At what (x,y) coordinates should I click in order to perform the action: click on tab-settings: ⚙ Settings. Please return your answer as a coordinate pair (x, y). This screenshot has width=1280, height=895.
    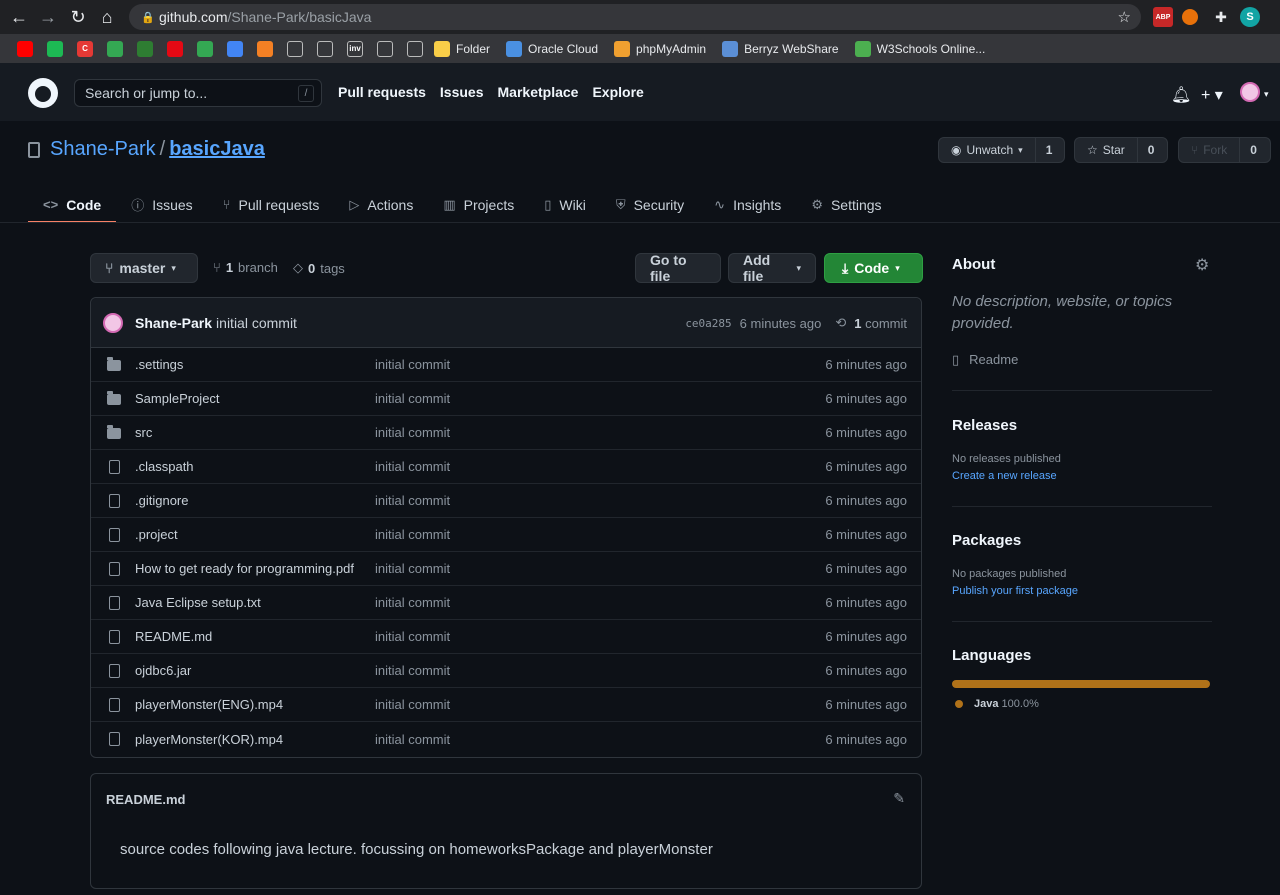
    Looking at the image, I should click on (846, 204).